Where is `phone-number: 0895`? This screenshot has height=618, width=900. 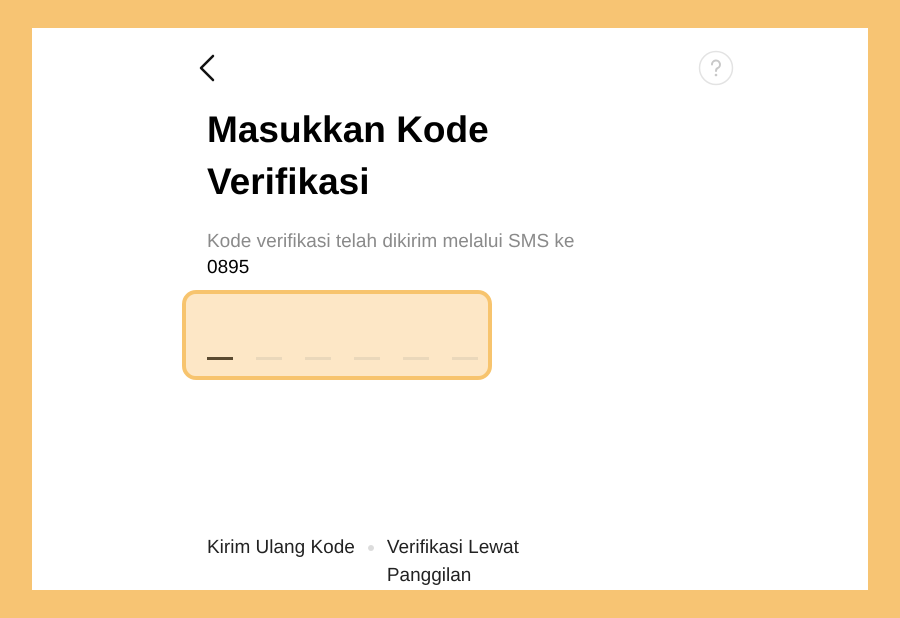
phone-number: 0895 is located at coordinates (228, 268).